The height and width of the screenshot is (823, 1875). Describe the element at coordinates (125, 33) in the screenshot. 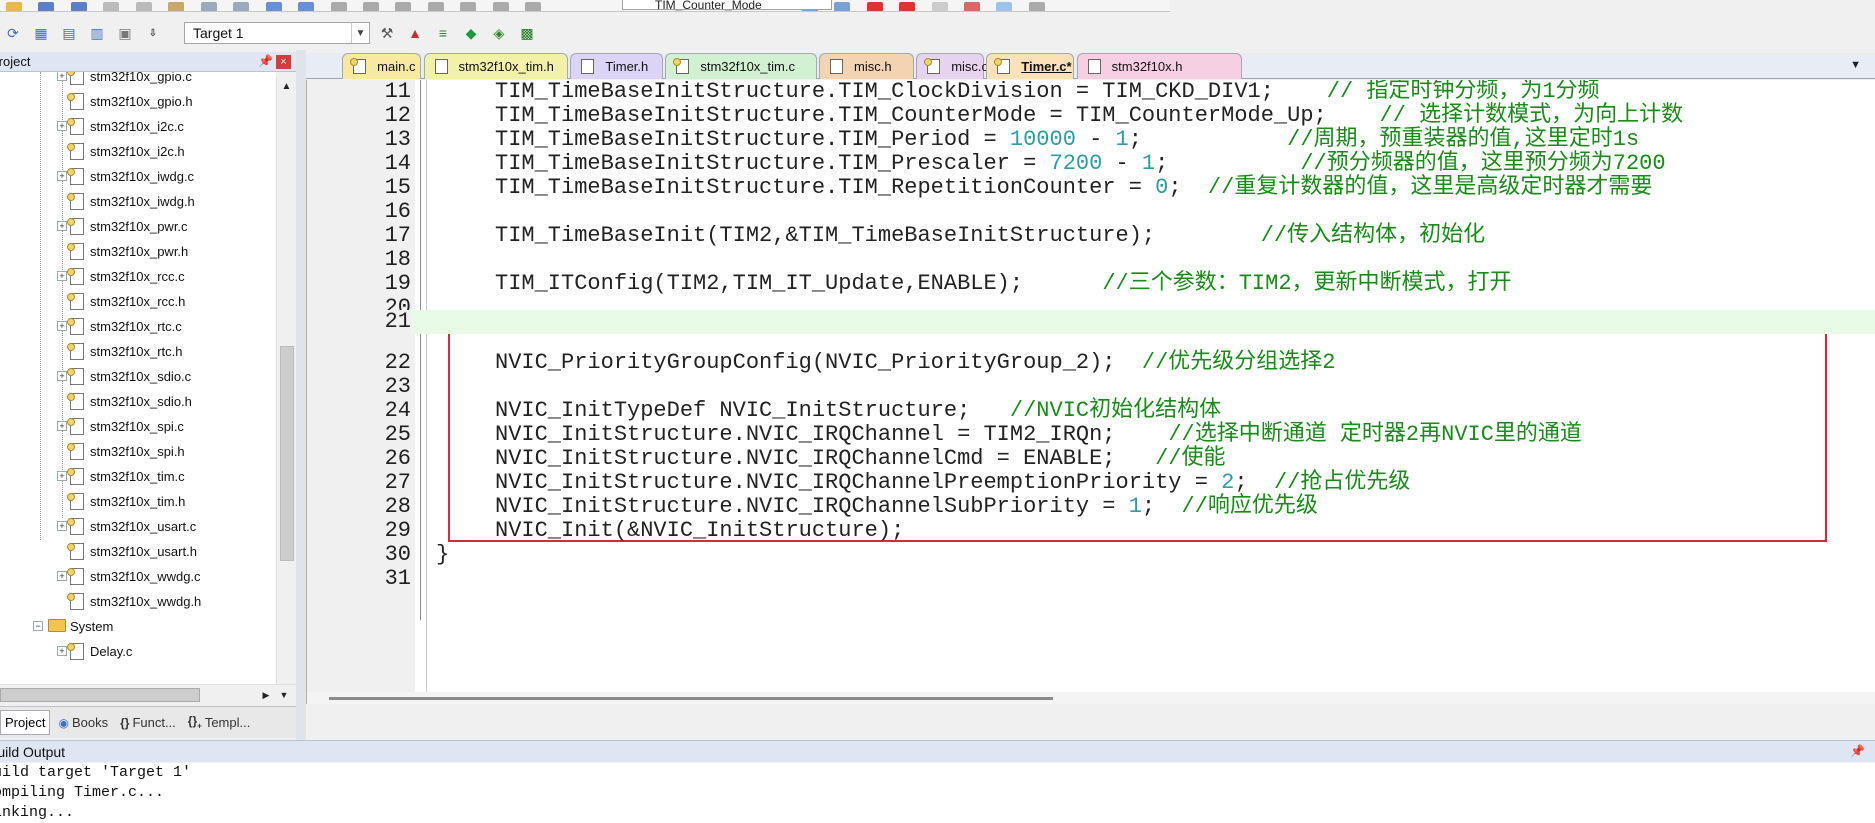

I see `stop-build-icon: ▣` at that location.